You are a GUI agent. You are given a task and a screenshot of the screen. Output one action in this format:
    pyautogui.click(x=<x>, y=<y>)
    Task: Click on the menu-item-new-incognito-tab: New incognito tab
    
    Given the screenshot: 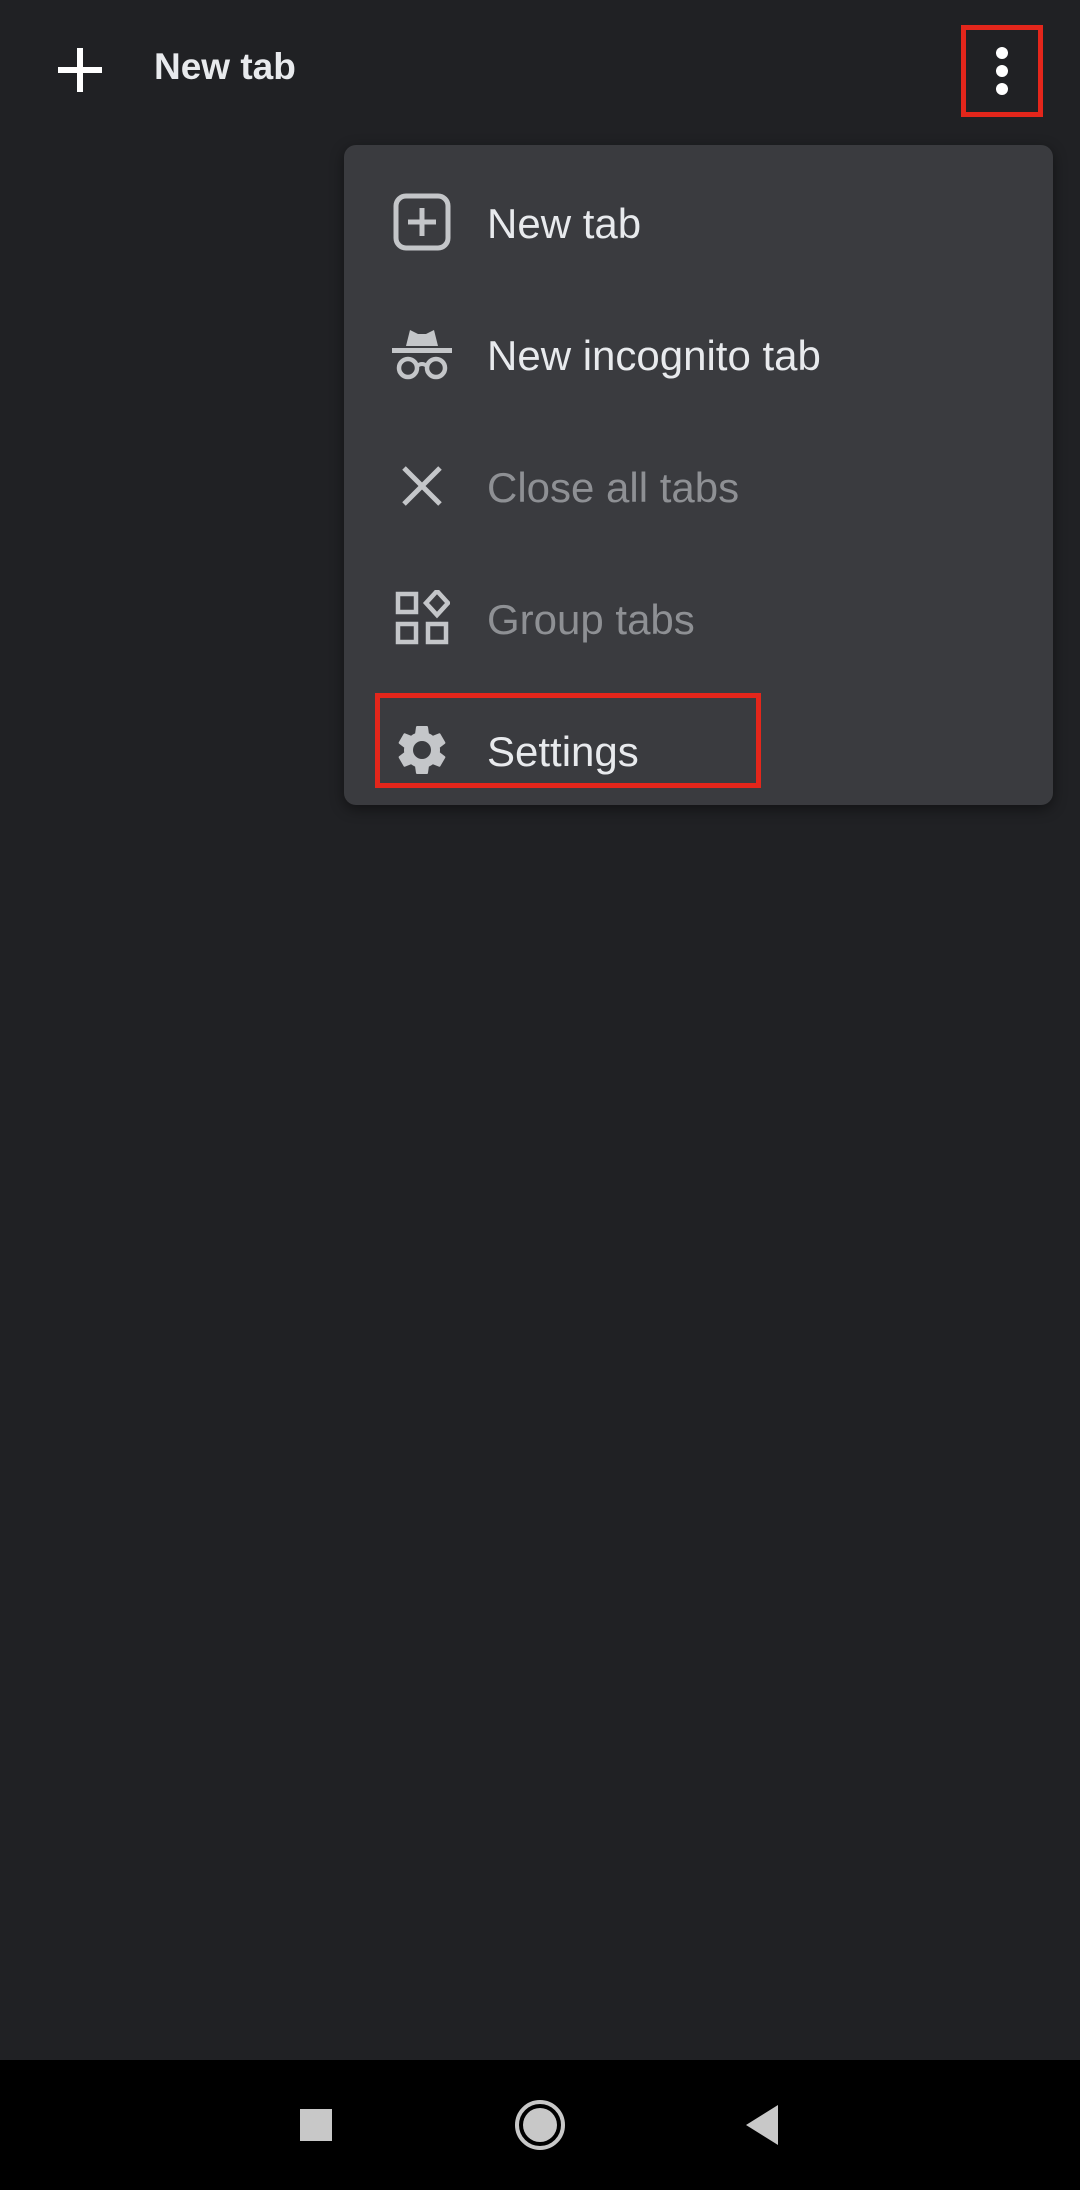 What is the action you would take?
    pyautogui.click(x=698, y=355)
    